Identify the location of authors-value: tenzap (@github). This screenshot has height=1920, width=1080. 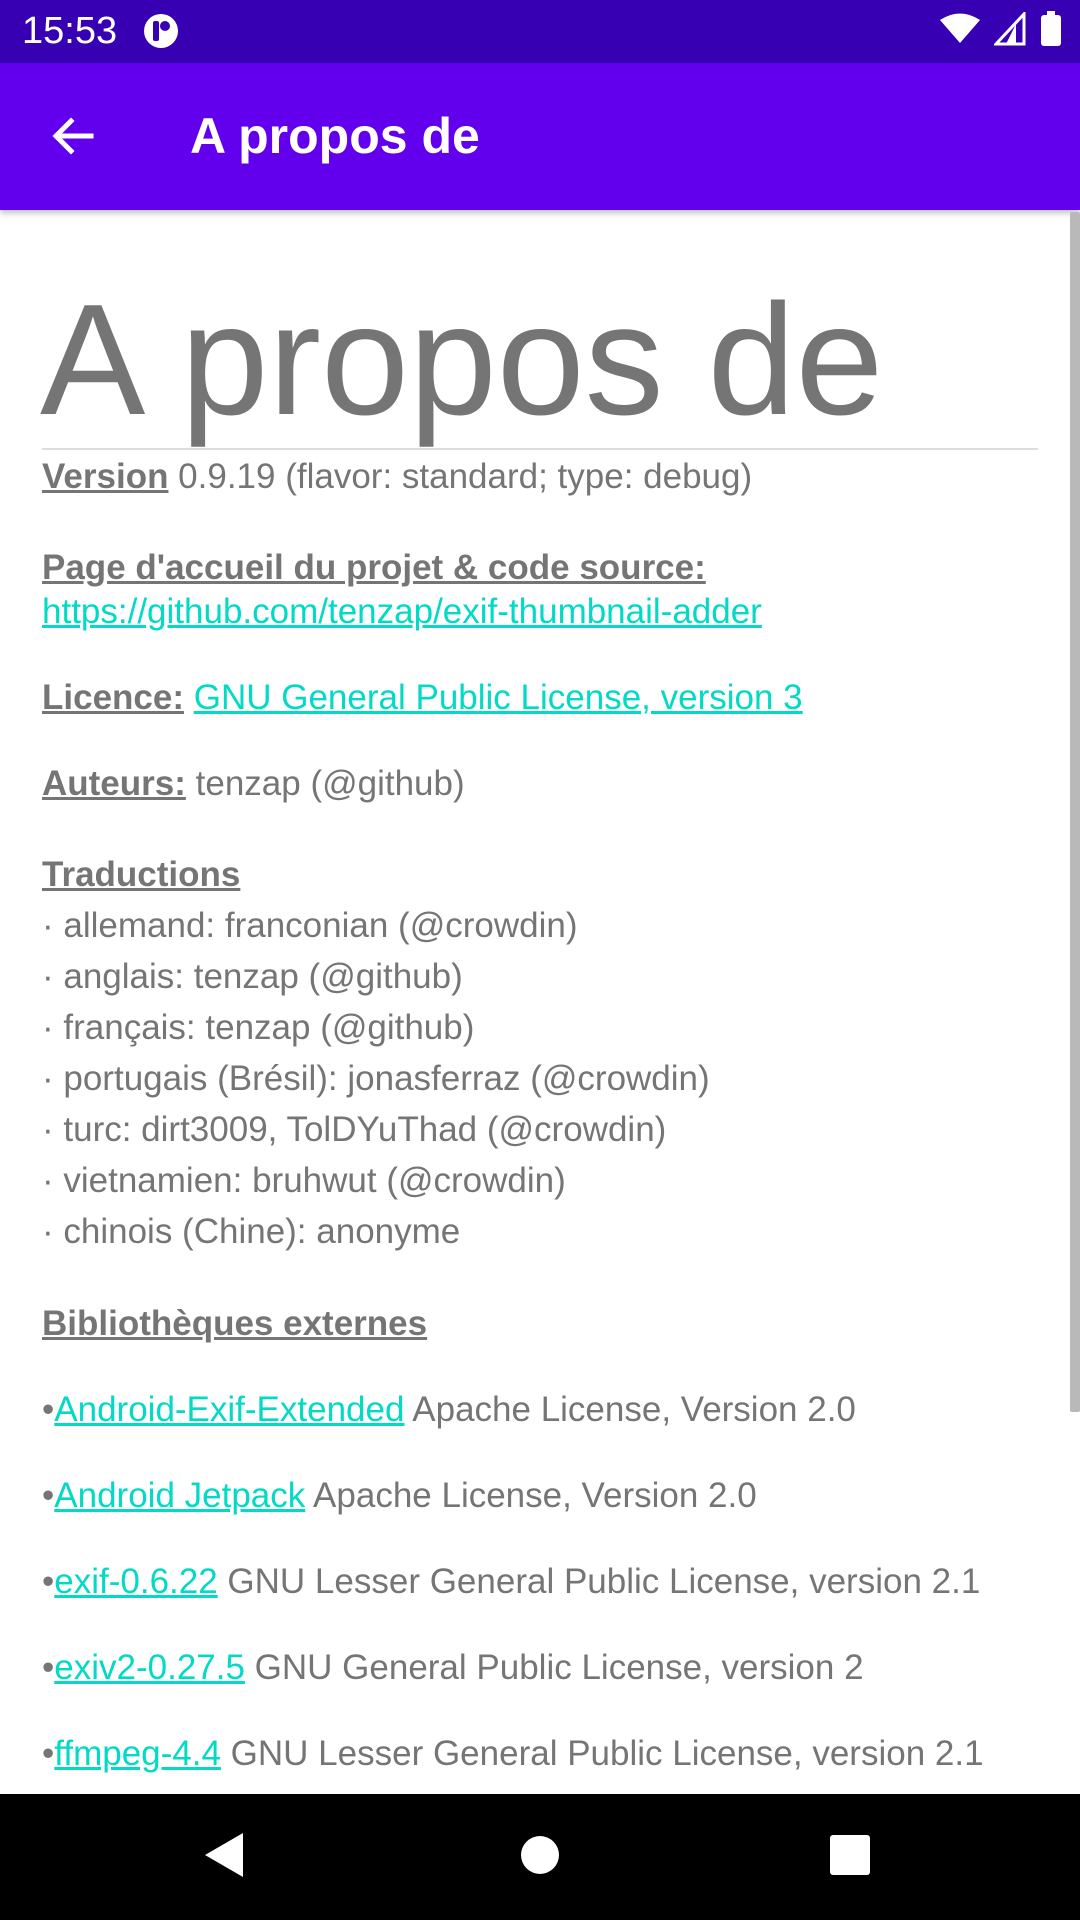
(325, 783).